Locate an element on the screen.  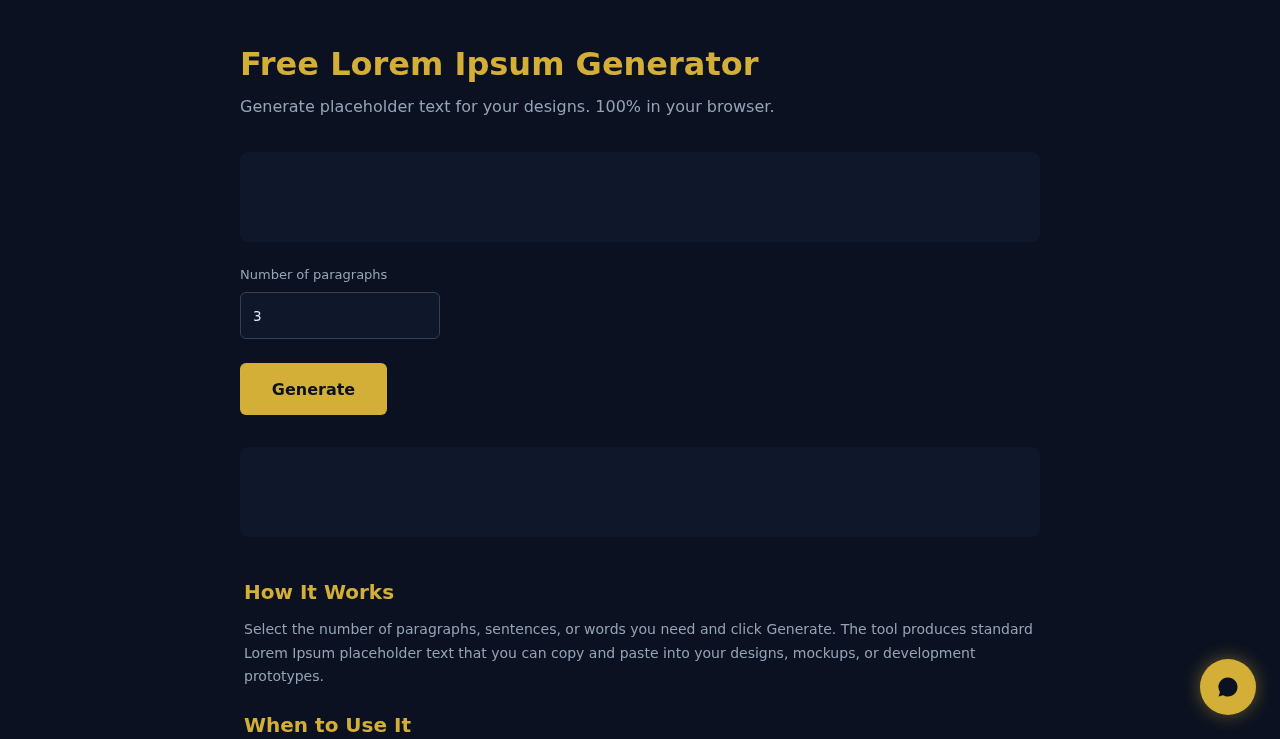
paragraph-count-field: 3 is located at coordinates (340, 315).